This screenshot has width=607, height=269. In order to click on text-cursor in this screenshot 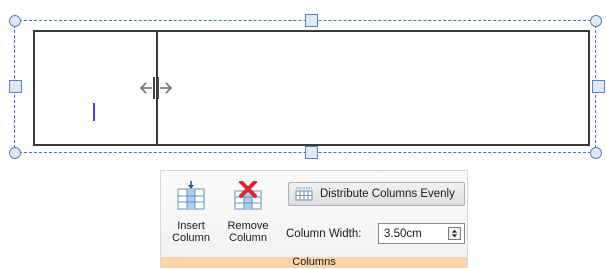, I will do `click(94, 112)`.